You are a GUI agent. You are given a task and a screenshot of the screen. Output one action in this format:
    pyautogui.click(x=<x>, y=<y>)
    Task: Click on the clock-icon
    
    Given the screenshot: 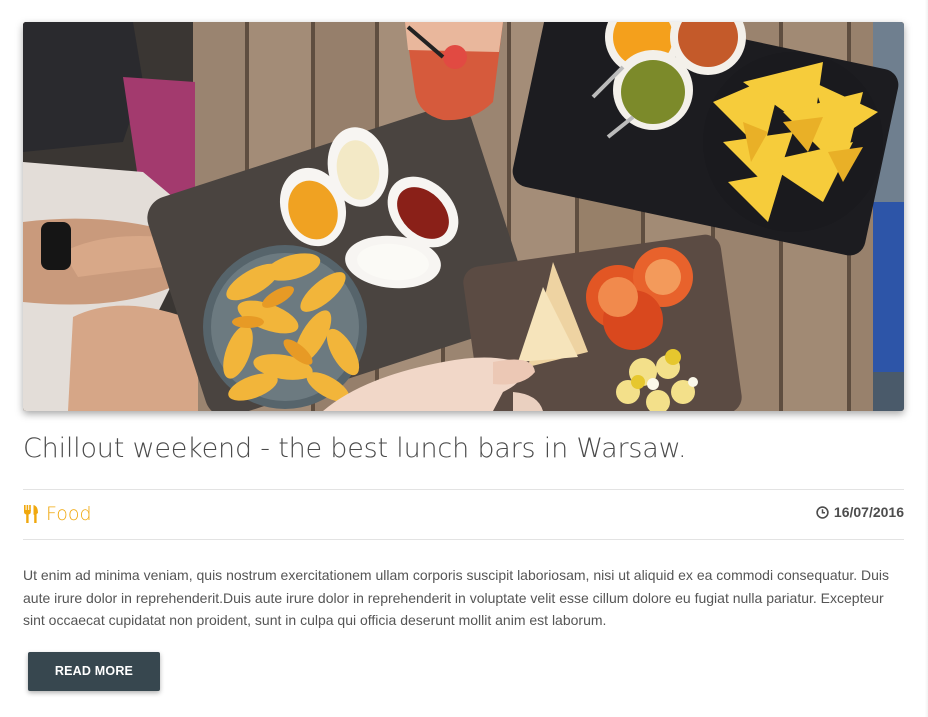 What is the action you would take?
    pyautogui.click(x=822, y=512)
    